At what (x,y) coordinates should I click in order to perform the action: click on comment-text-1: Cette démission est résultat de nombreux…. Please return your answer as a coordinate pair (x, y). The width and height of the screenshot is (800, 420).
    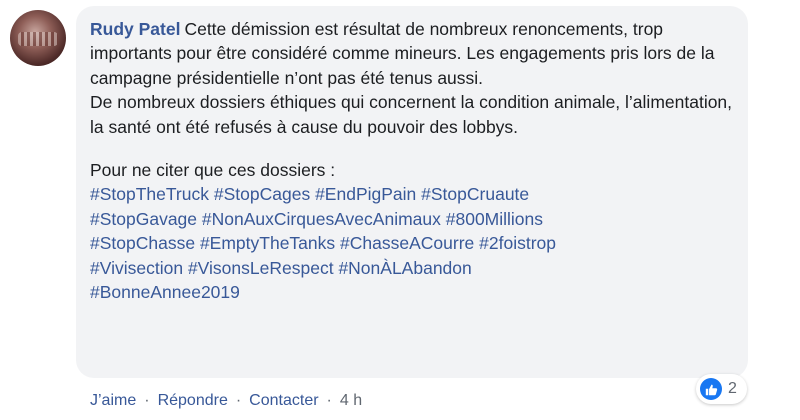
    Looking at the image, I should click on (402, 53).